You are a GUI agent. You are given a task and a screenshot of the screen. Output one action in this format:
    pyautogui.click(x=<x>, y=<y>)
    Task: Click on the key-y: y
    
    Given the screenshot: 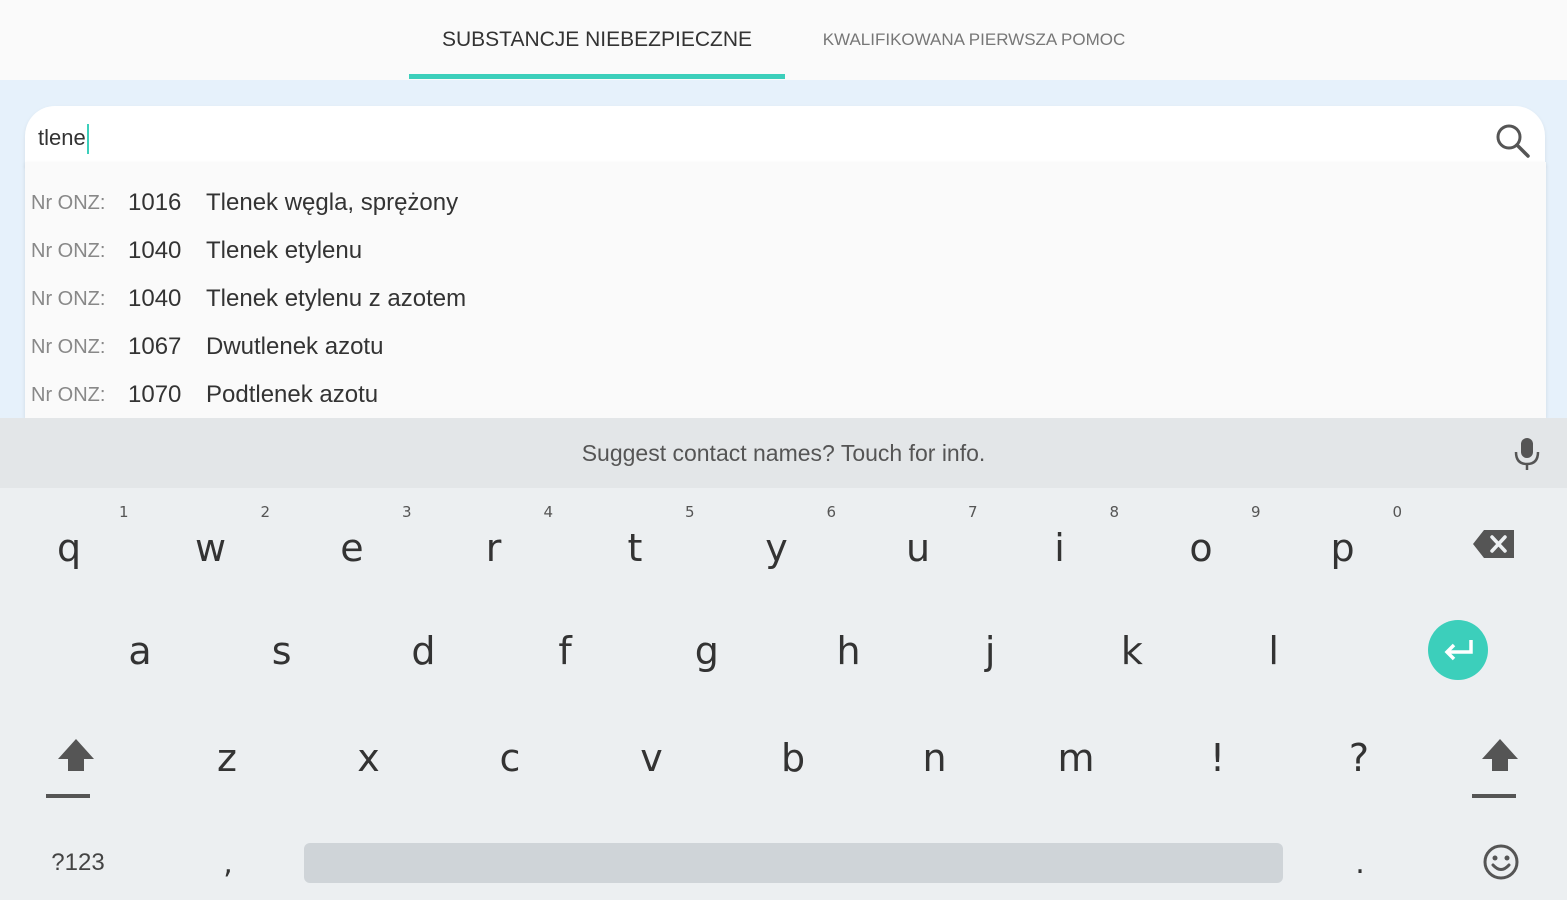 What is the action you would take?
    pyautogui.click(x=777, y=548)
    